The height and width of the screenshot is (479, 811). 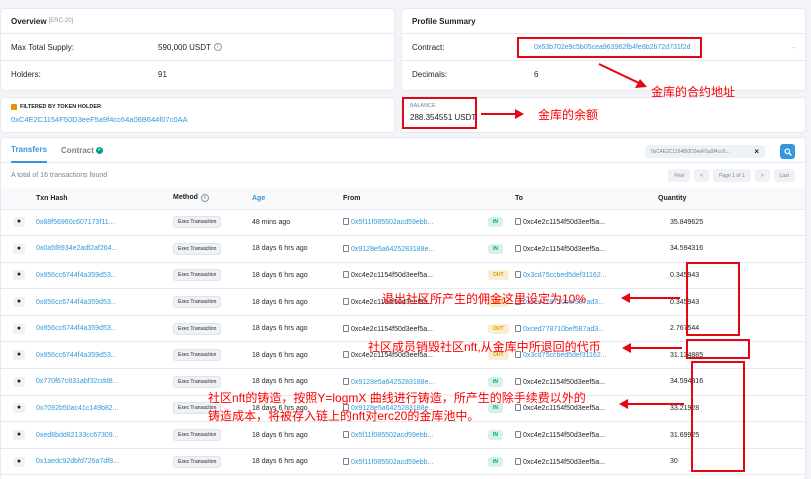 What do you see at coordinates (519, 114) in the screenshot?
I see `balance-arrow-head` at bounding box center [519, 114].